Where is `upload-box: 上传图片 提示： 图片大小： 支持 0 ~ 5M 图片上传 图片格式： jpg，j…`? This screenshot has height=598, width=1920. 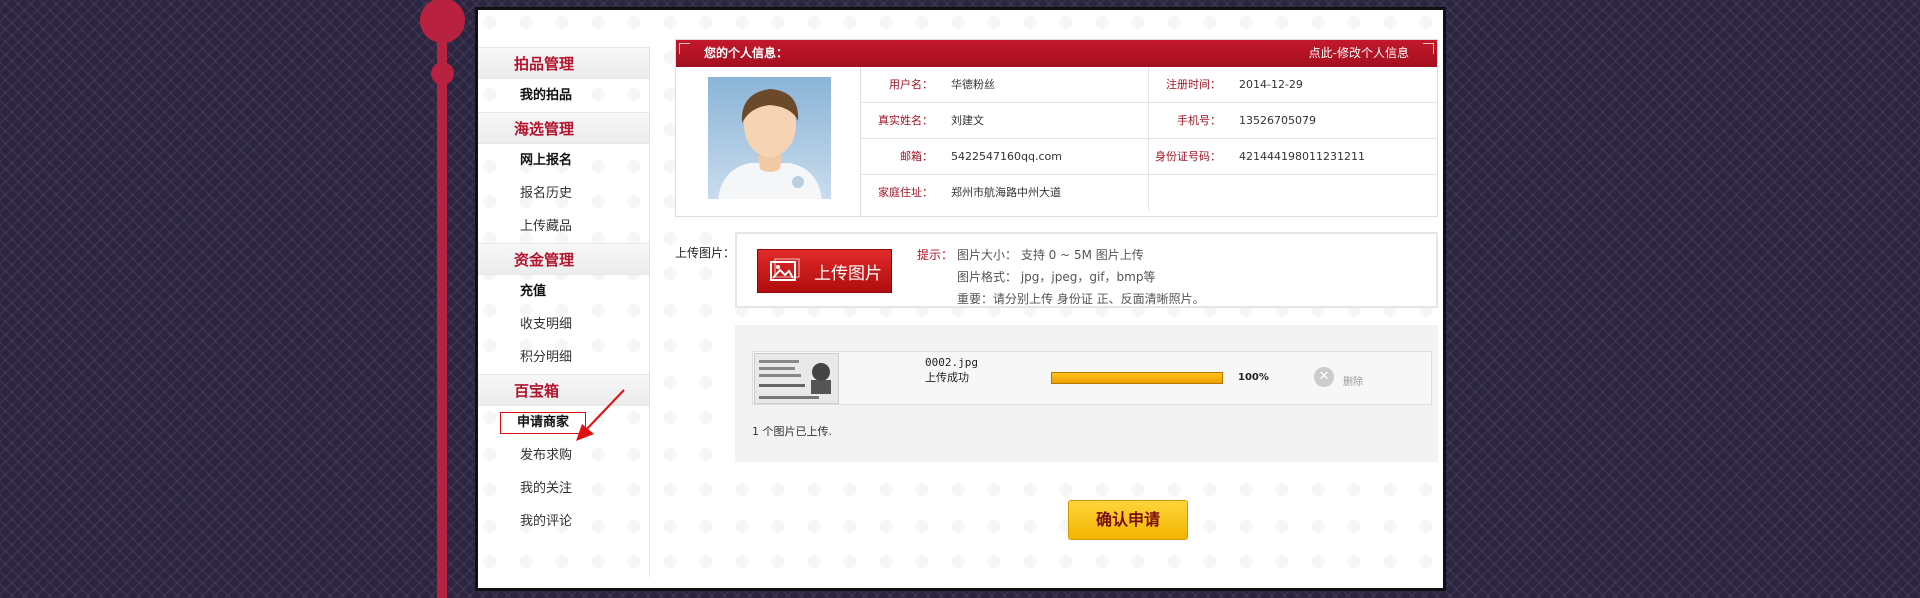
upload-box: 上传图片 提示： 图片大小： 支持 0 ~ 5M 图片上传 图片格式： jpg，j… is located at coordinates (1086, 270).